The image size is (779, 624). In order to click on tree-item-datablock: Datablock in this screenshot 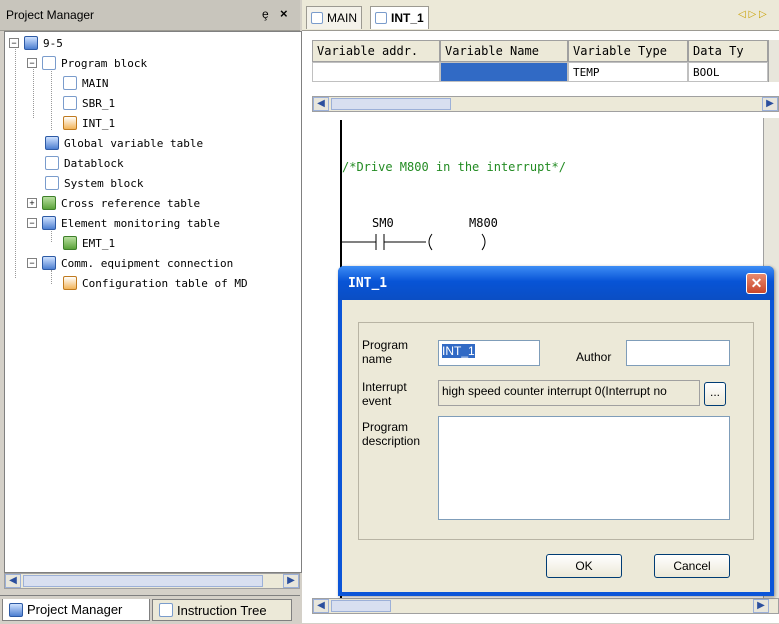, I will do `click(84, 163)`.